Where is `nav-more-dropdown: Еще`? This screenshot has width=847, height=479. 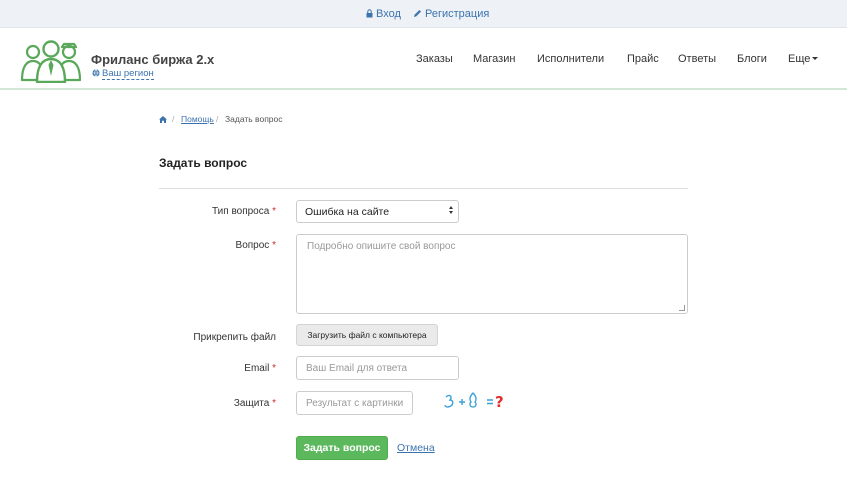 nav-more-dropdown: Еще is located at coordinates (803, 59).